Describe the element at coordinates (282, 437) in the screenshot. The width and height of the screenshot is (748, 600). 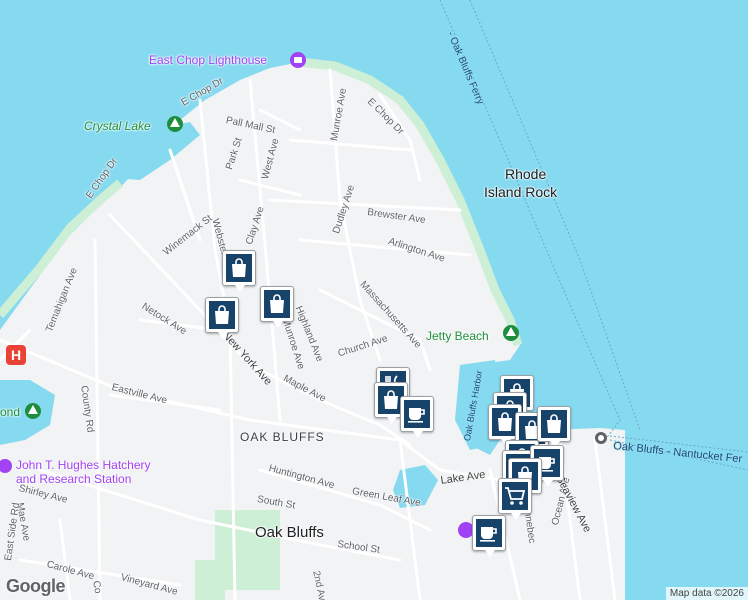
I see `oak-bluffs-area-label: OAK BLUFFS` at that location.